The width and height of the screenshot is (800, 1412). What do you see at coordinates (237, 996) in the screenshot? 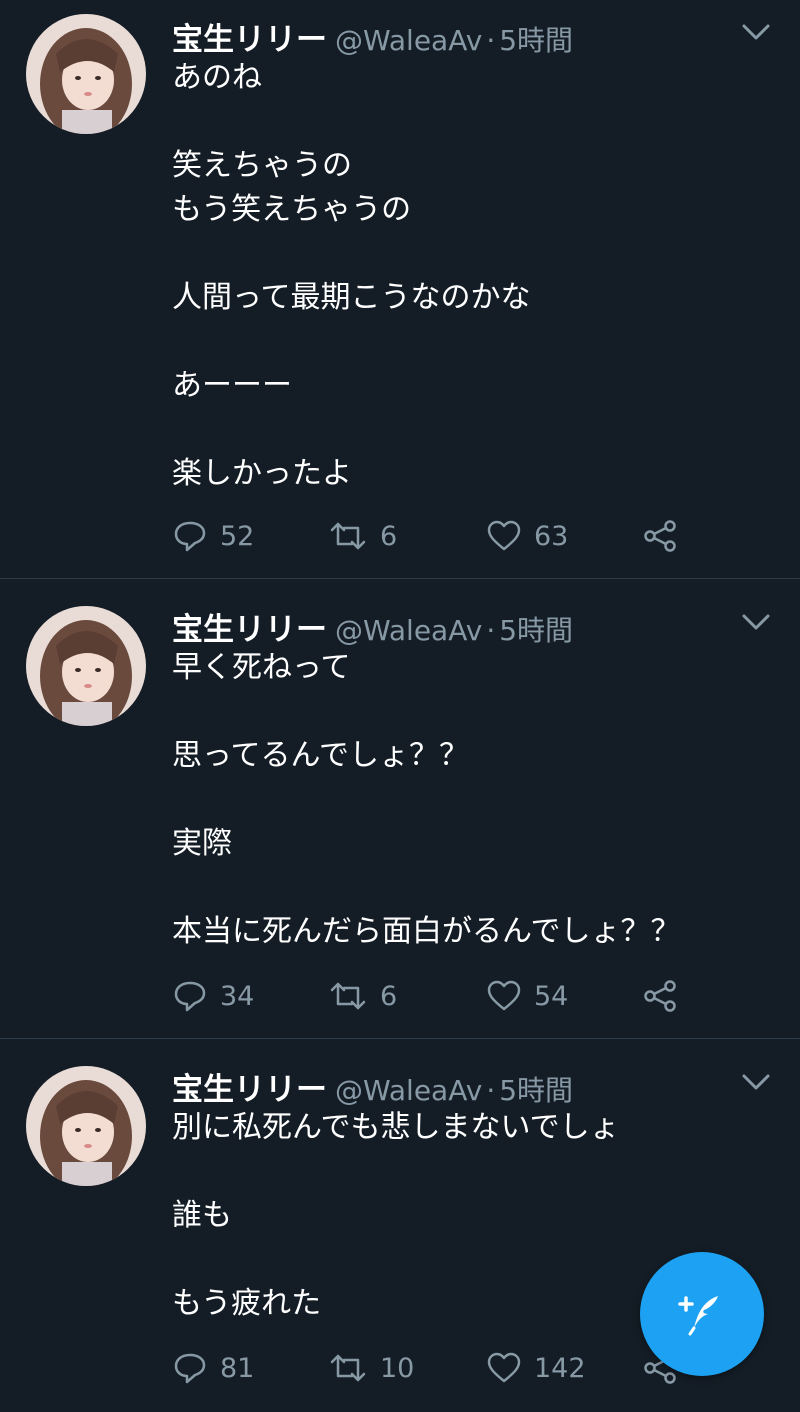
I see `reply-count: 34` at bounding box center [237, 996].